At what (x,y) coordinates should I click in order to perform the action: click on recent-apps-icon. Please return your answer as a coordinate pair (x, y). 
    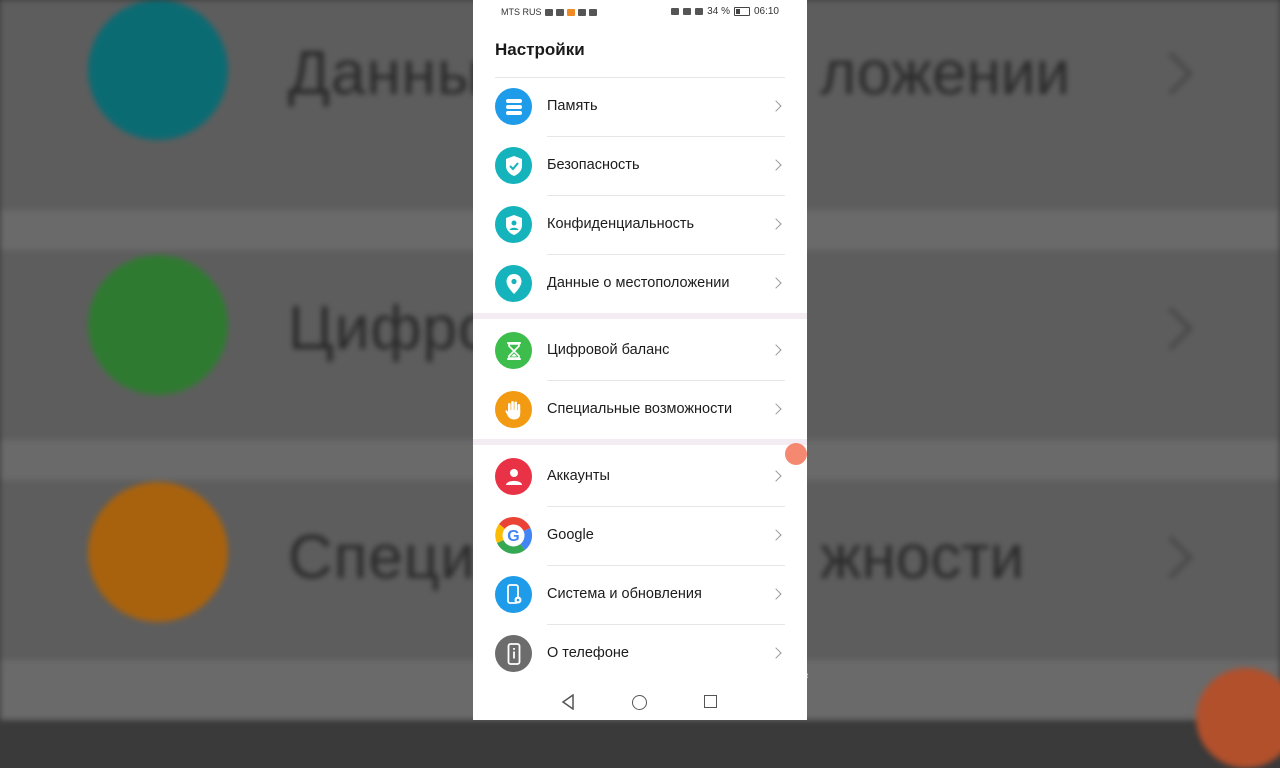
    Looking at the image, I should click on (710, 701).